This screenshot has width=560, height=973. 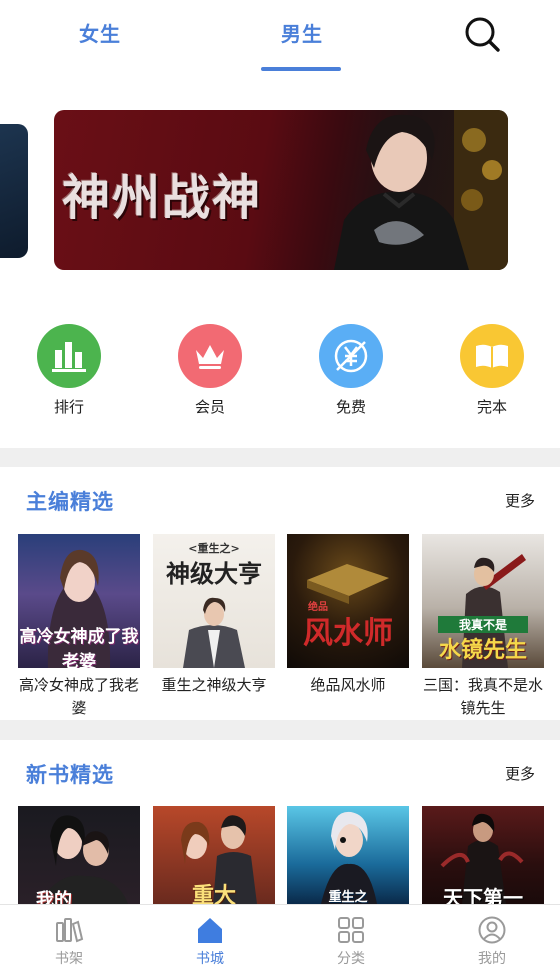 I want to click on home-icon, so click(x=210, y=930).